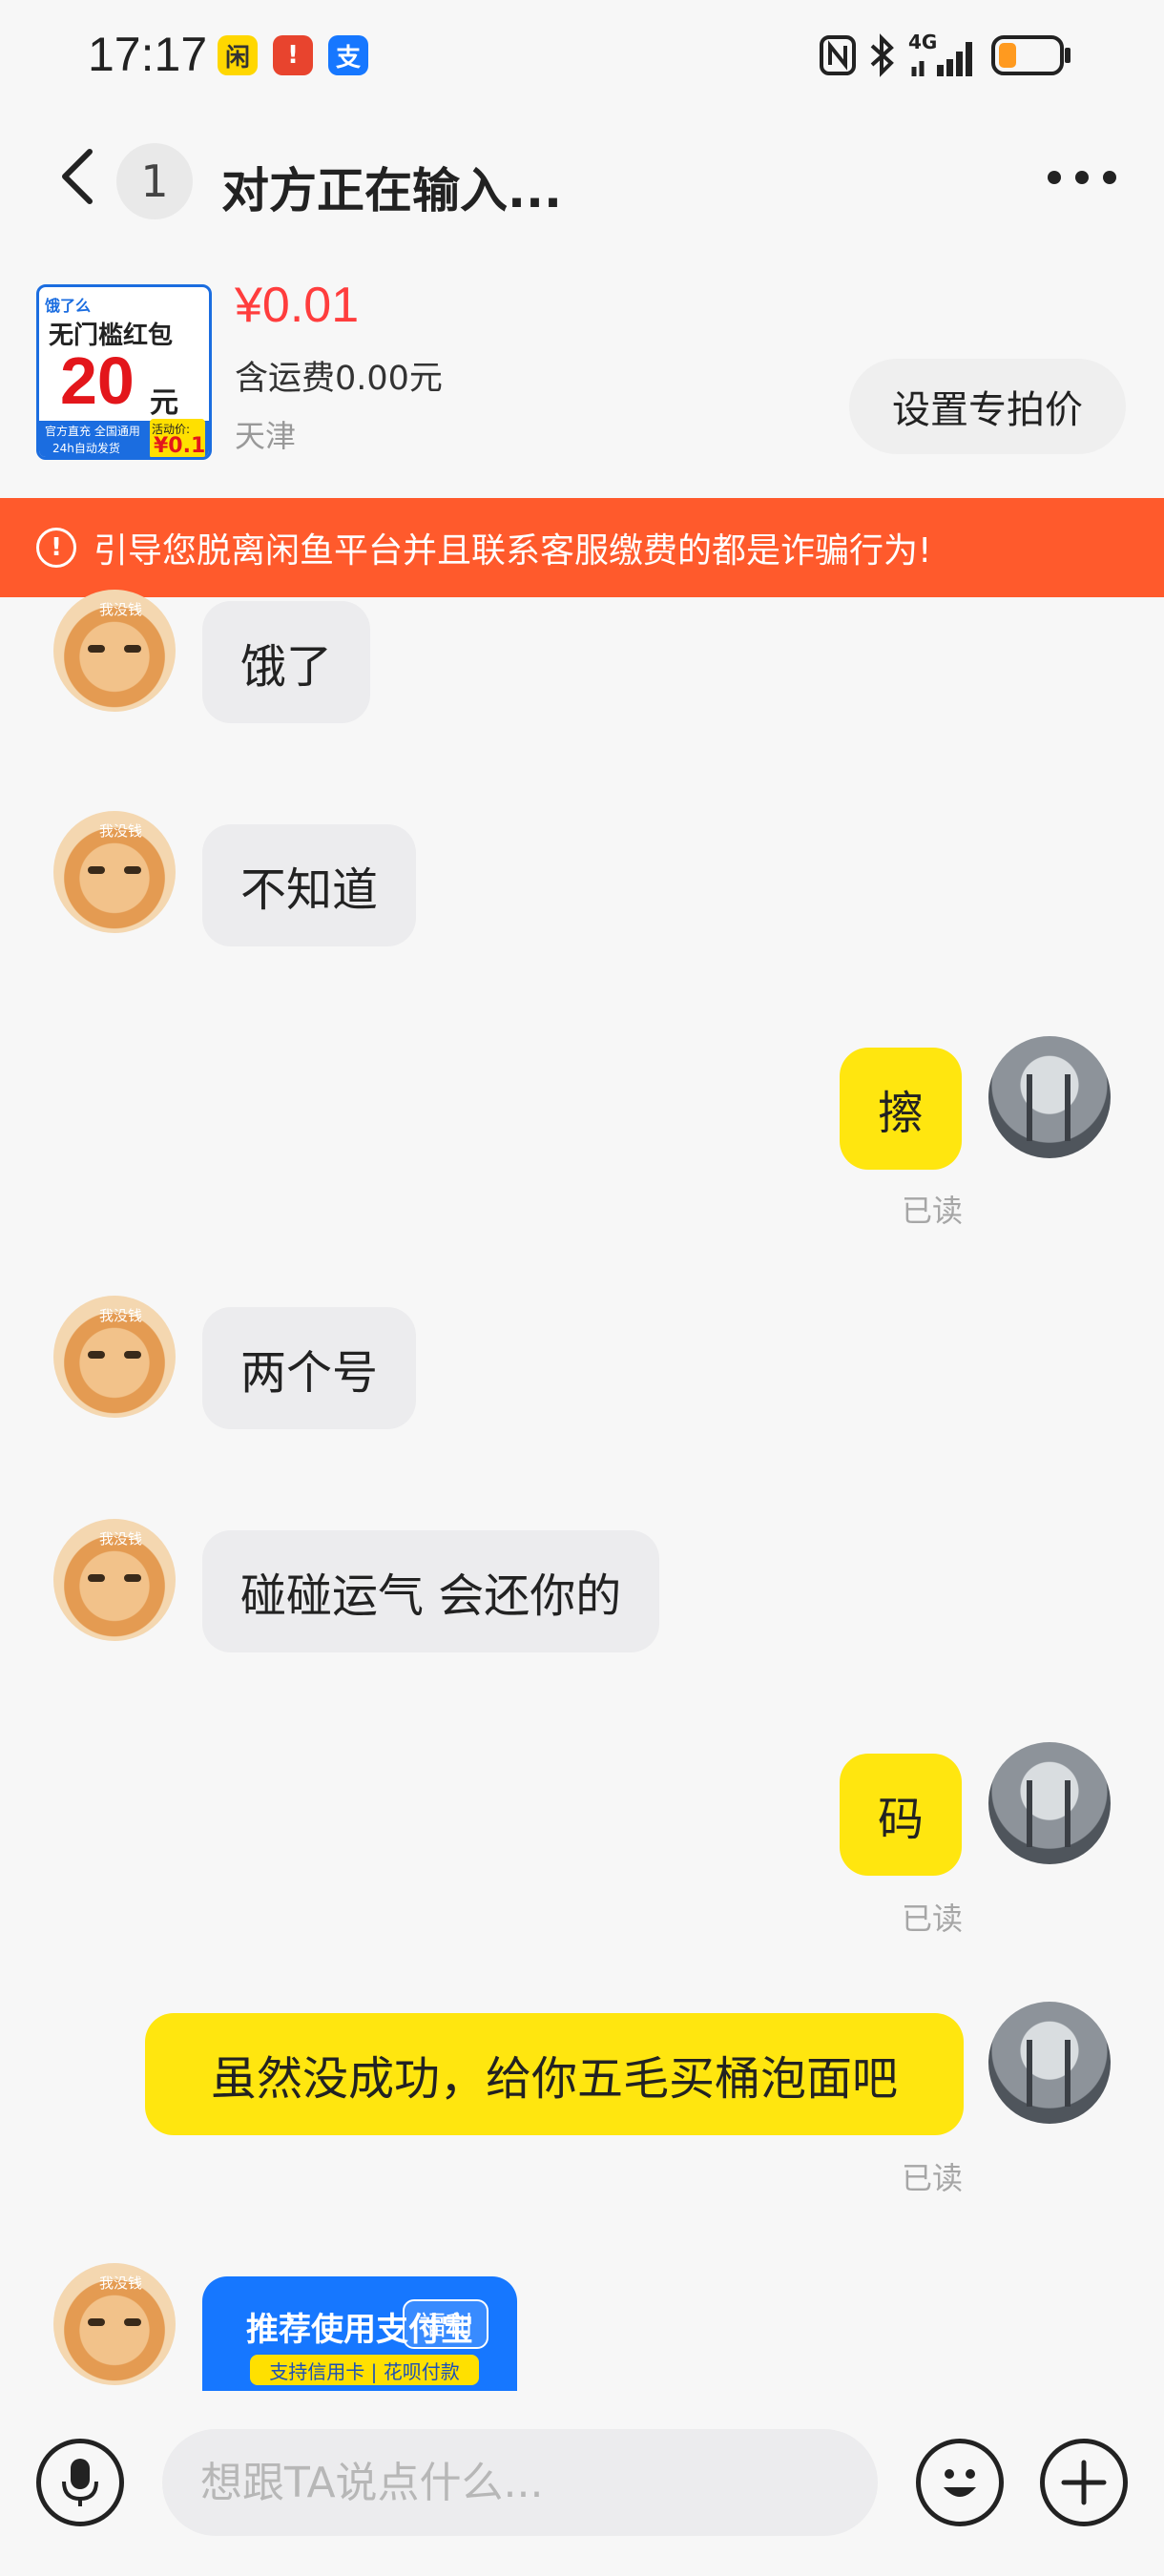  What do you see at coordinates (339, 379) in the screenshot?
I see `product-shipping: 含运费0.00元` at bounding box center [339, 379].